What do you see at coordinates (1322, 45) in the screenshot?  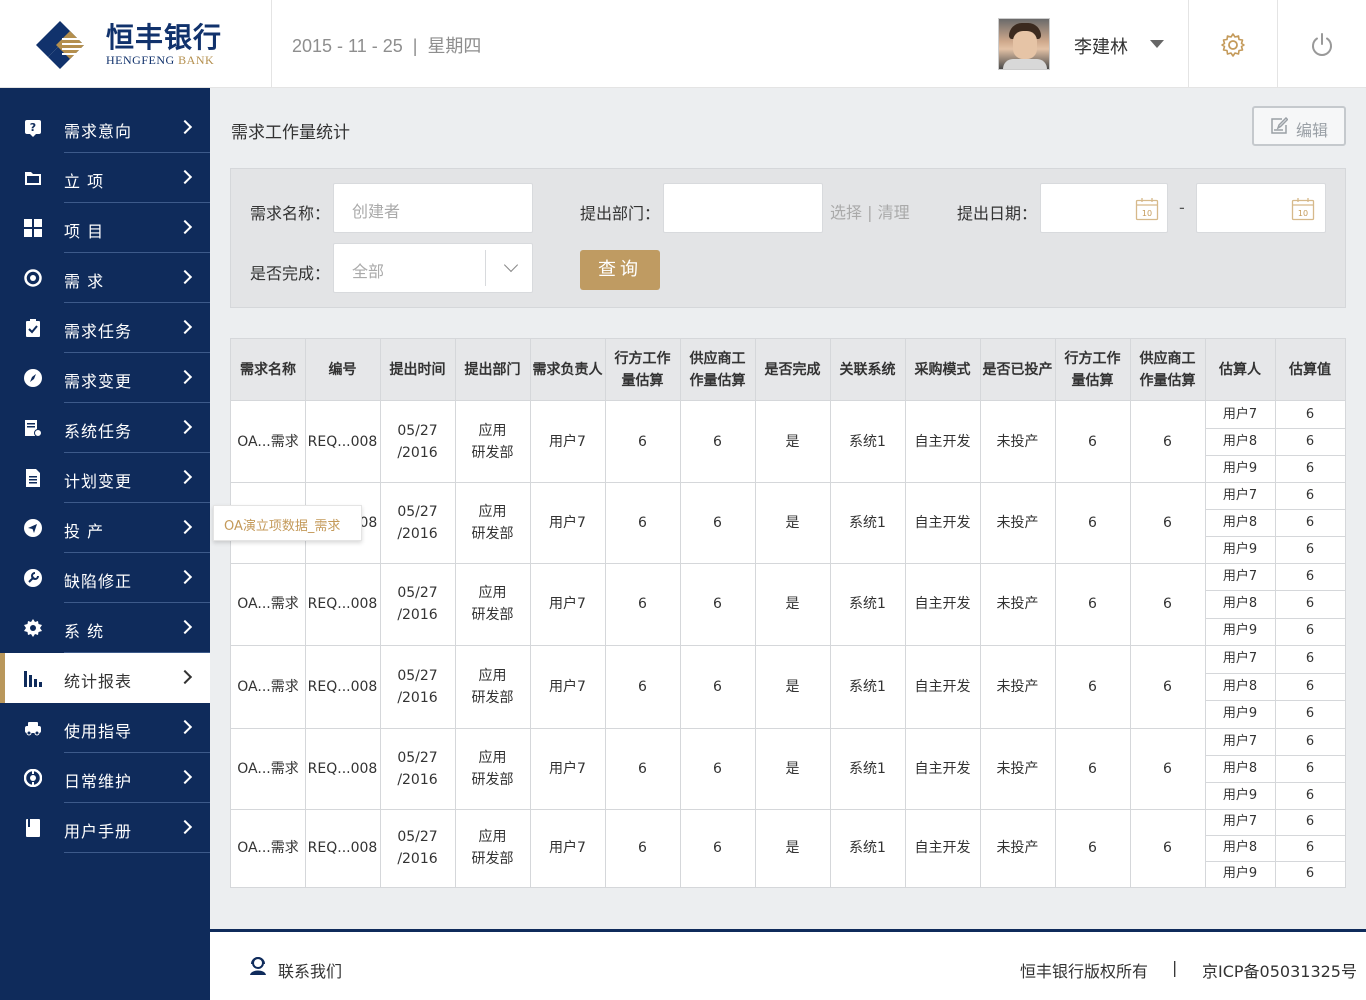 I see `power-icon` at bounding box center [1322, 45].